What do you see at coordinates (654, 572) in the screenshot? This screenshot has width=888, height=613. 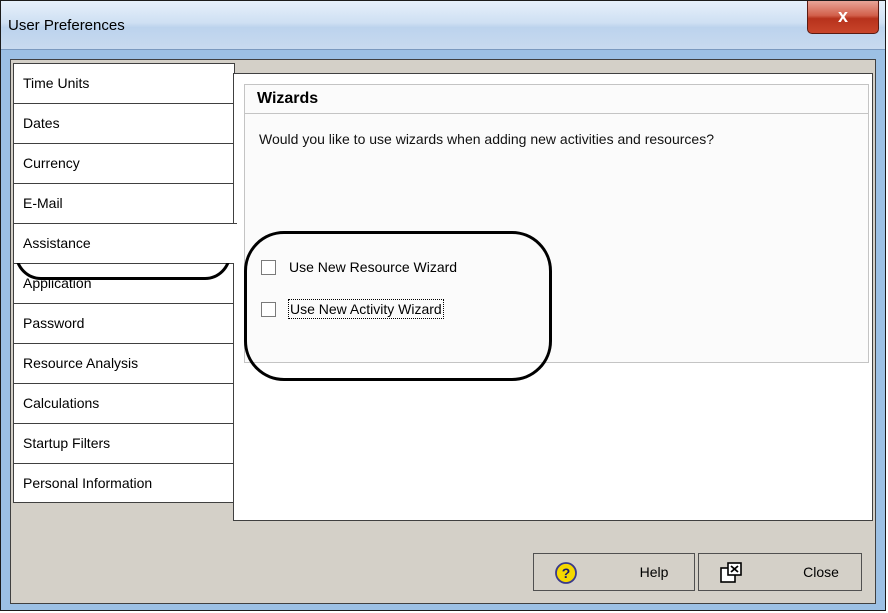 I see `help-button-label: Help` at bounding box center [654, 572].